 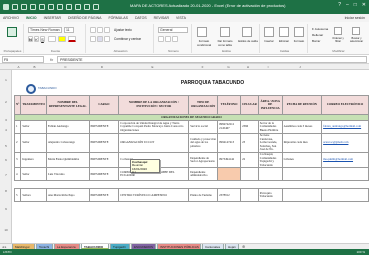 What do you see at coordinates (51, 7) in the screenshot?
I see `email-icon` at bounding box center [51, 7].